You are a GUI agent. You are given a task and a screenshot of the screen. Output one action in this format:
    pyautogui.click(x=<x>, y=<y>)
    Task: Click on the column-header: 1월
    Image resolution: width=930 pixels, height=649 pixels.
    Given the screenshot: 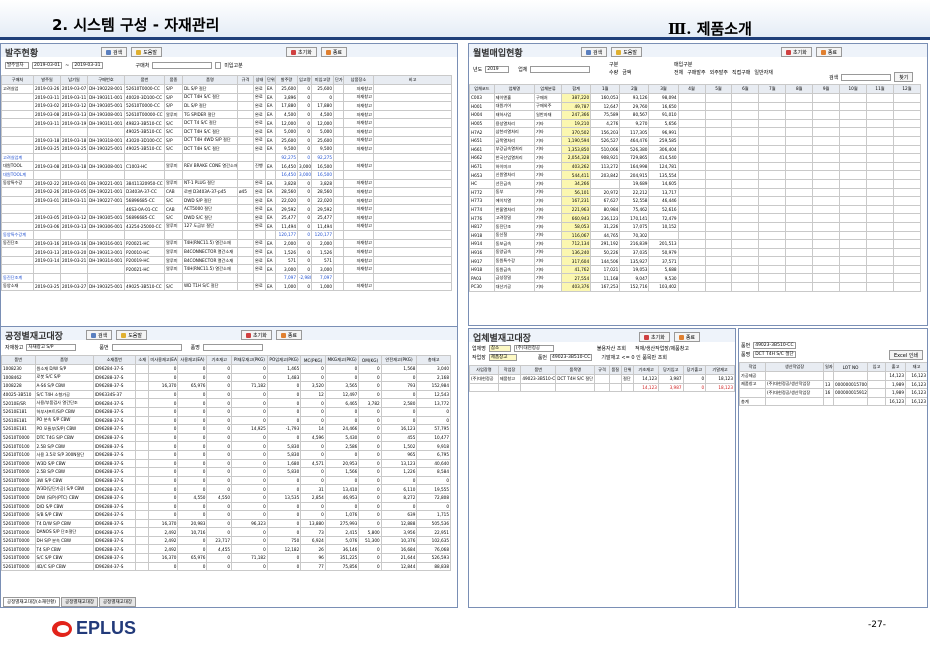 What is the action you would take?
    pyautogui.click(x=605, y=89)
    